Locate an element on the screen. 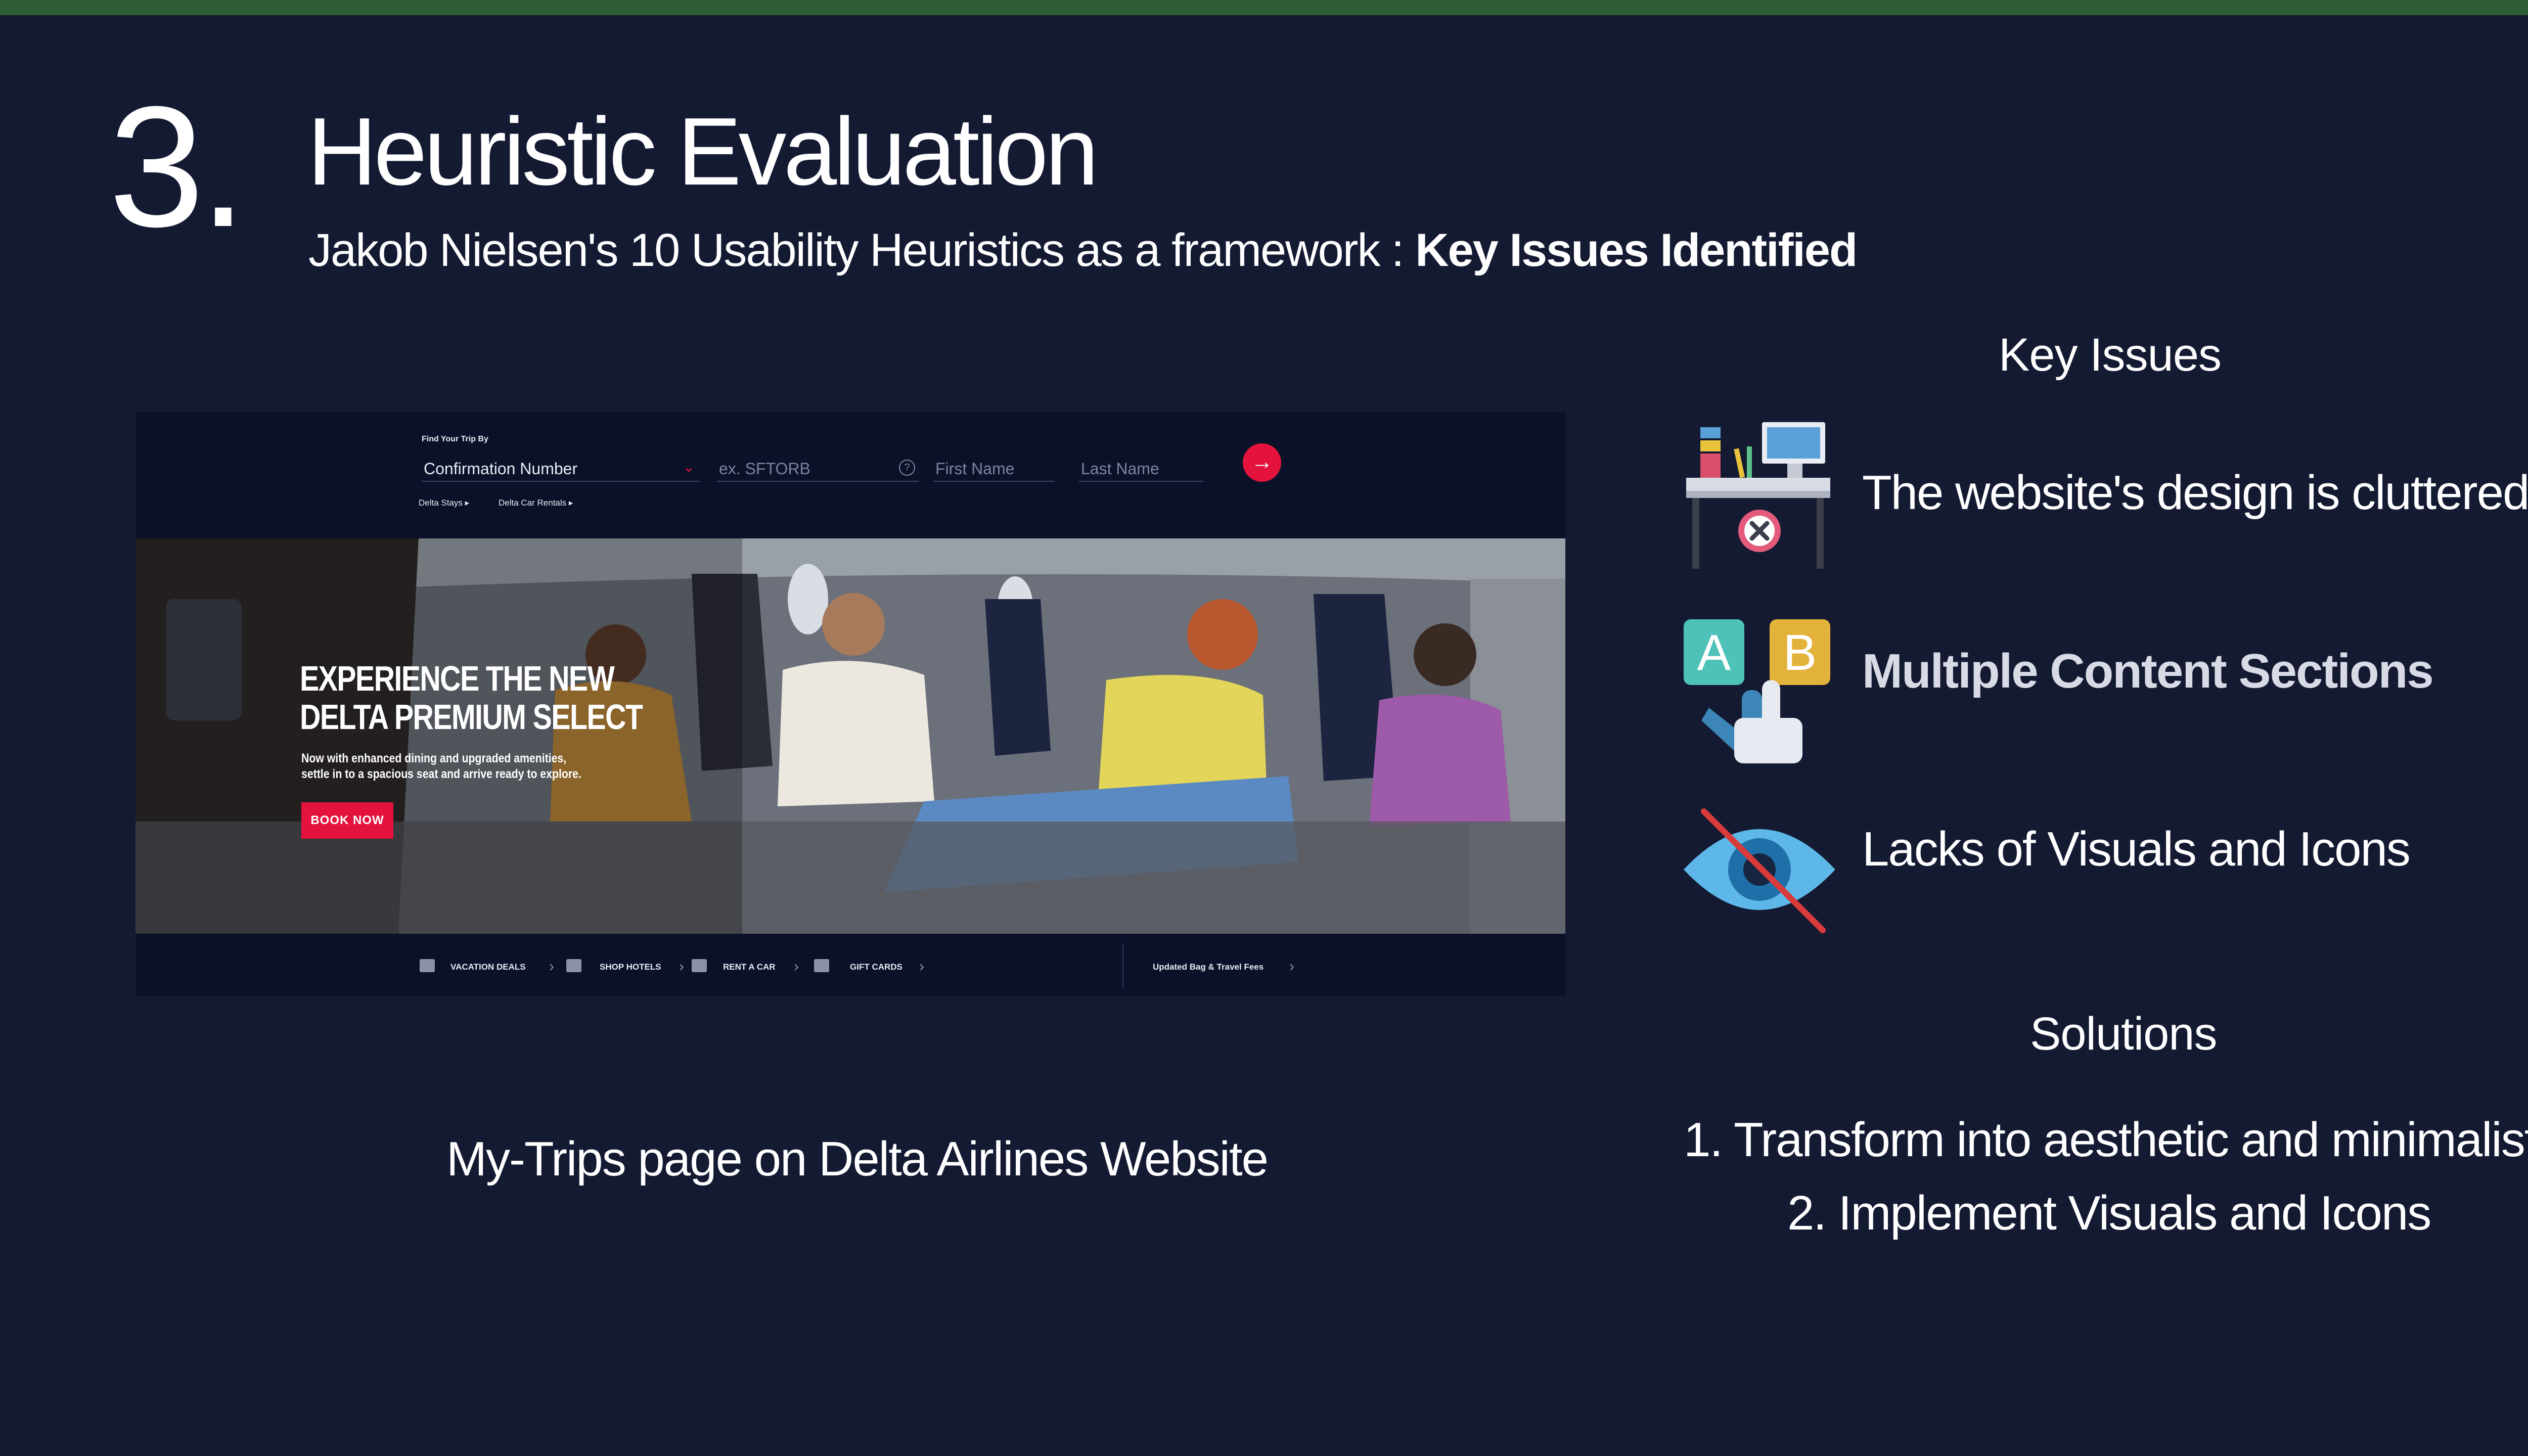 Image resolution: width=2528 pixels, height=1456 pixels. confirmation-code-input: ex. SFTORB ? is located at coordinates (818, 467).